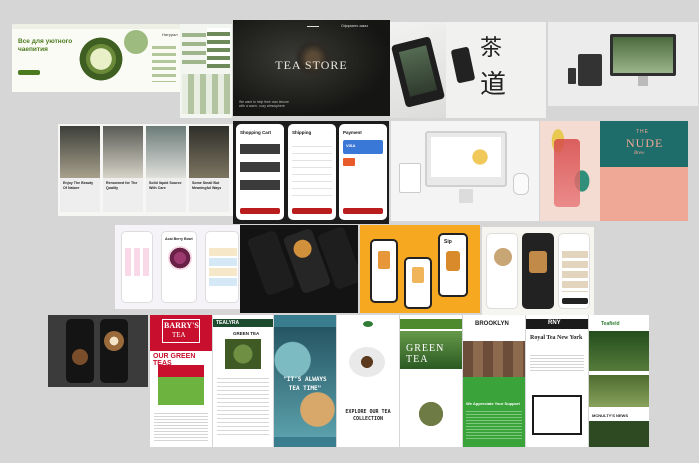 This screenshot has width=699, height=463. I want to click on card-1: Enjoy The Beauty Of Nature, so click(80, 169).